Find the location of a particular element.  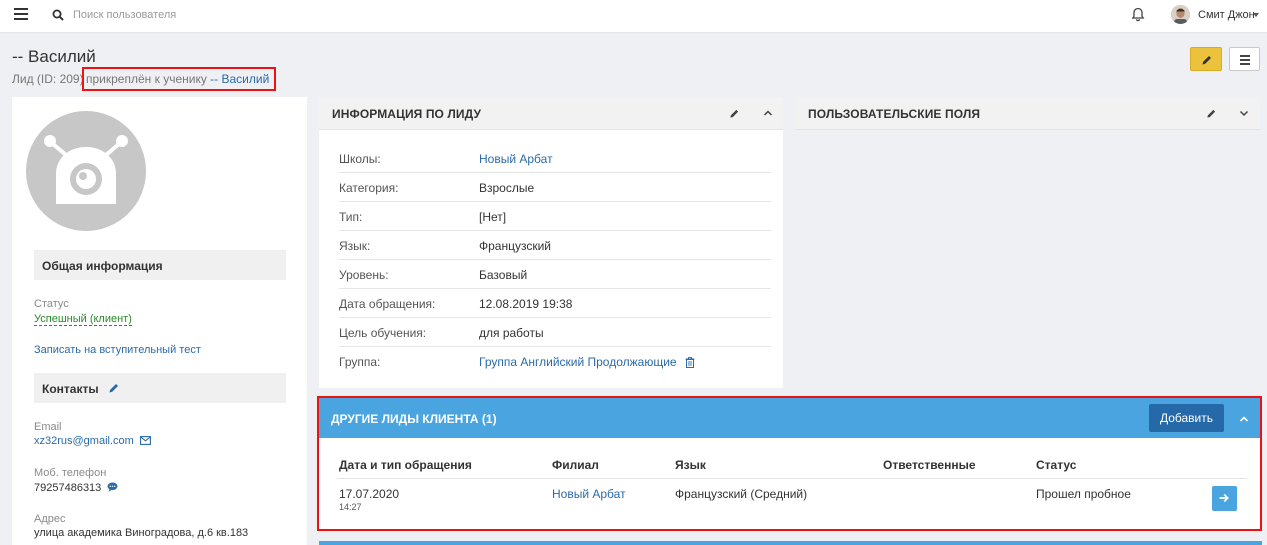

lead-time: 14:27 is located at coordinates (350, 507).